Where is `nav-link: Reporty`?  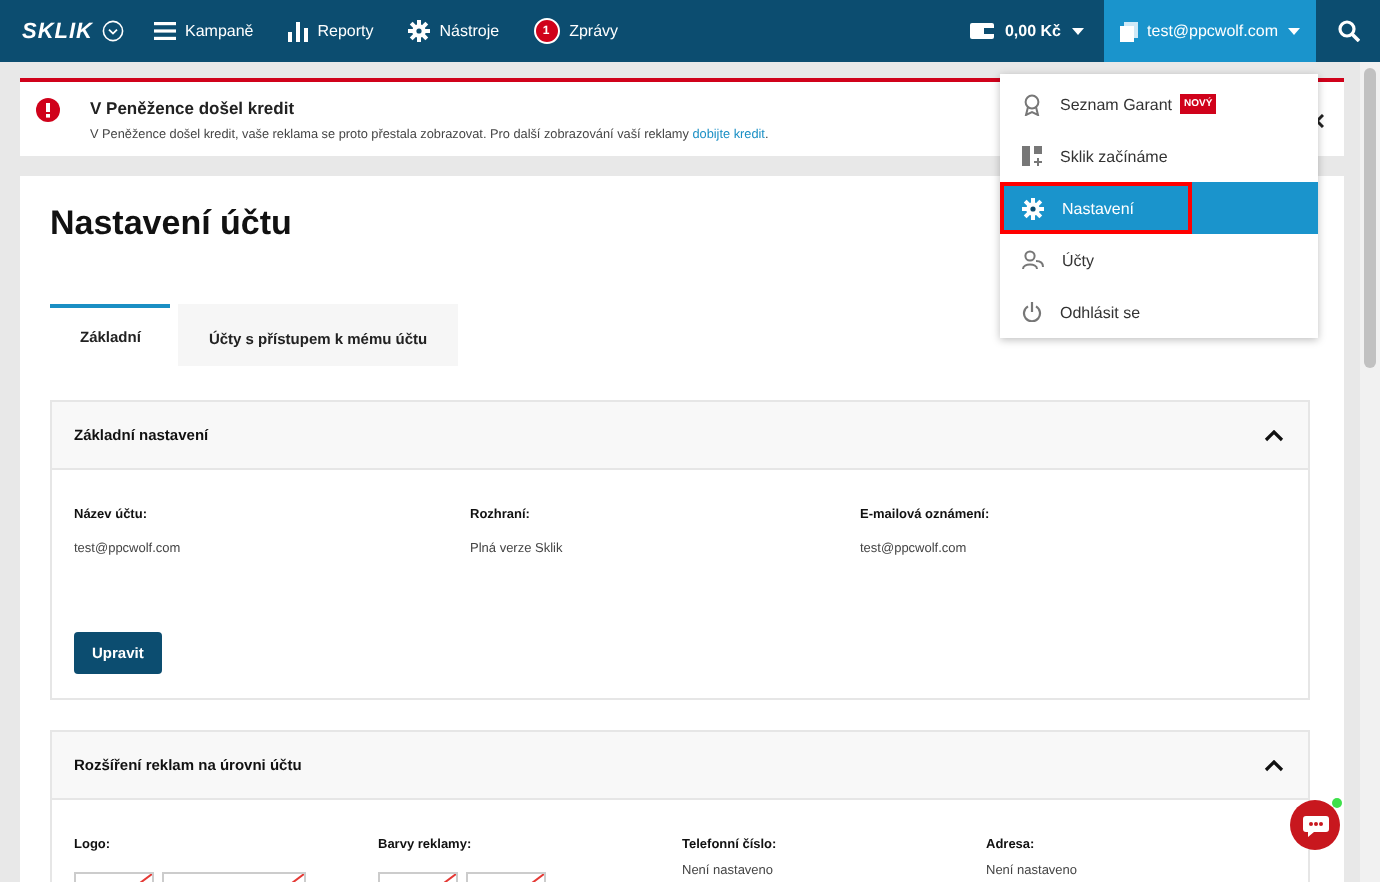 nav-link: Reporty is located at coordinates (330, 31).